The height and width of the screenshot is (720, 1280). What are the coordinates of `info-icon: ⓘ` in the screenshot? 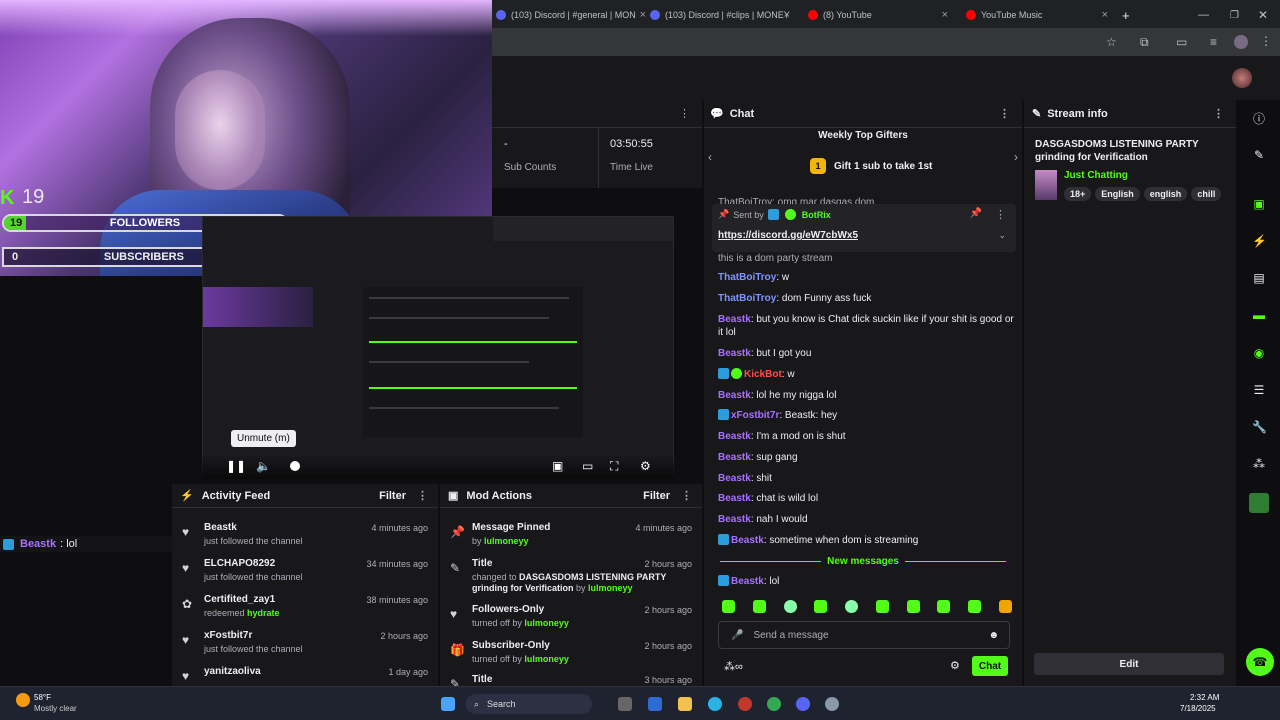 It's located at (1259, 119).